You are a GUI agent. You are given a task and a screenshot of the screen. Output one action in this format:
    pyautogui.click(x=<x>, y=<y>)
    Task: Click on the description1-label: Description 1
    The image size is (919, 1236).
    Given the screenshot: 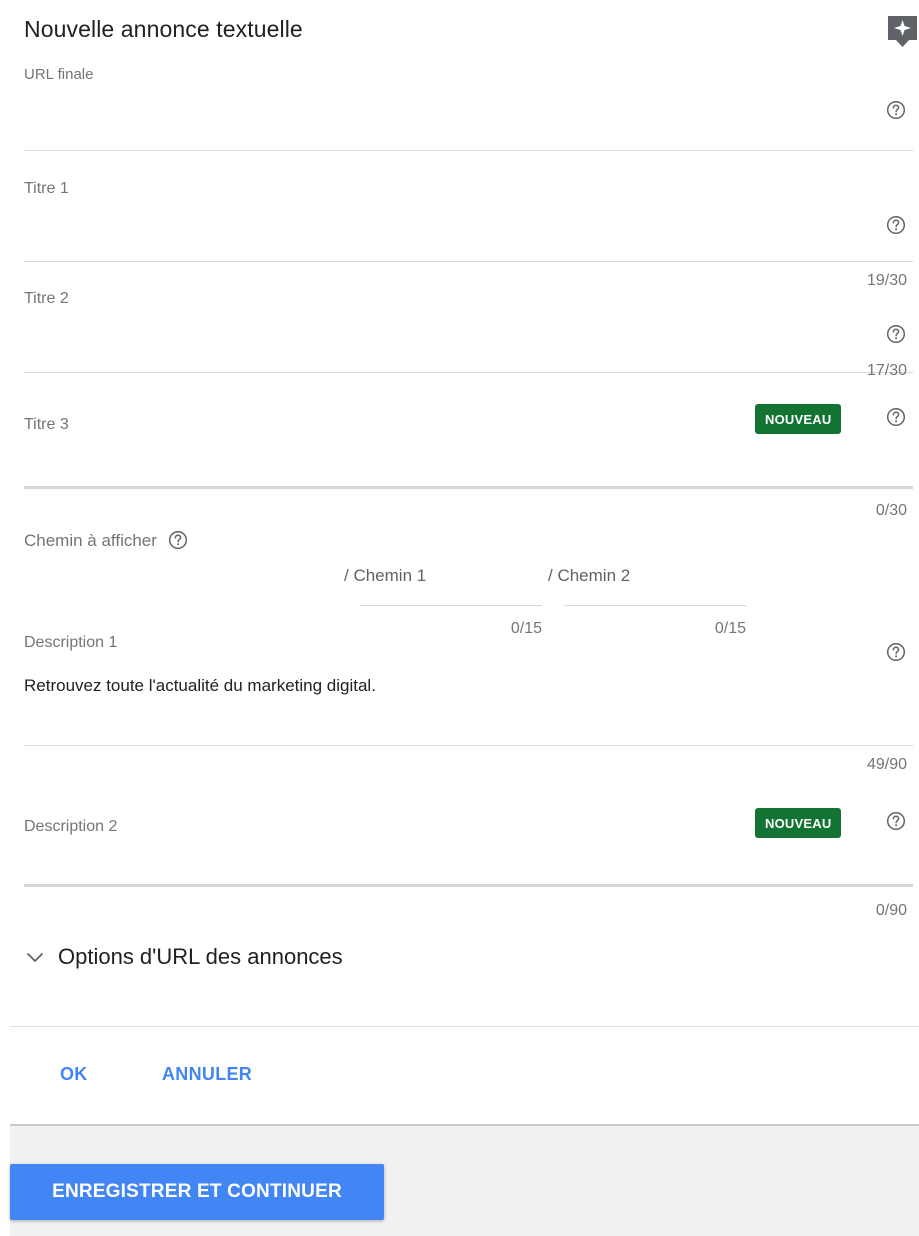 What is the action you would take?
    pyautogui.click(x=71, y=642)
    